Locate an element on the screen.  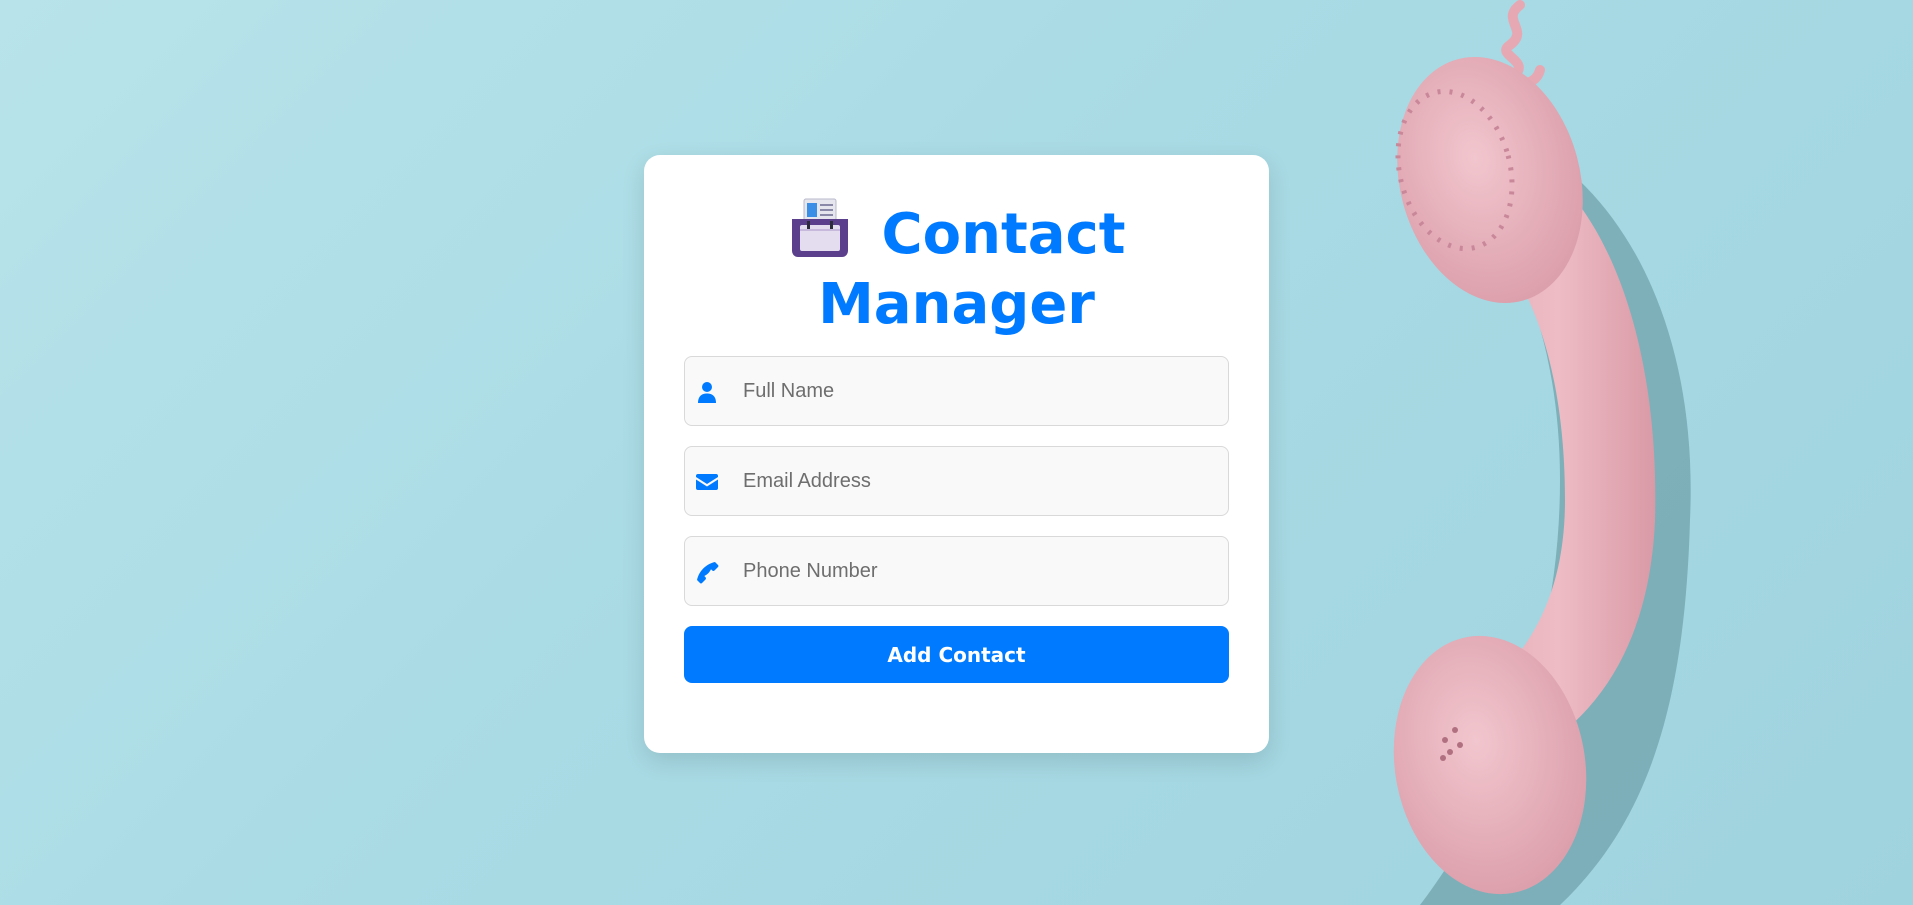
full-name-field is located at coordinates (956, 391).